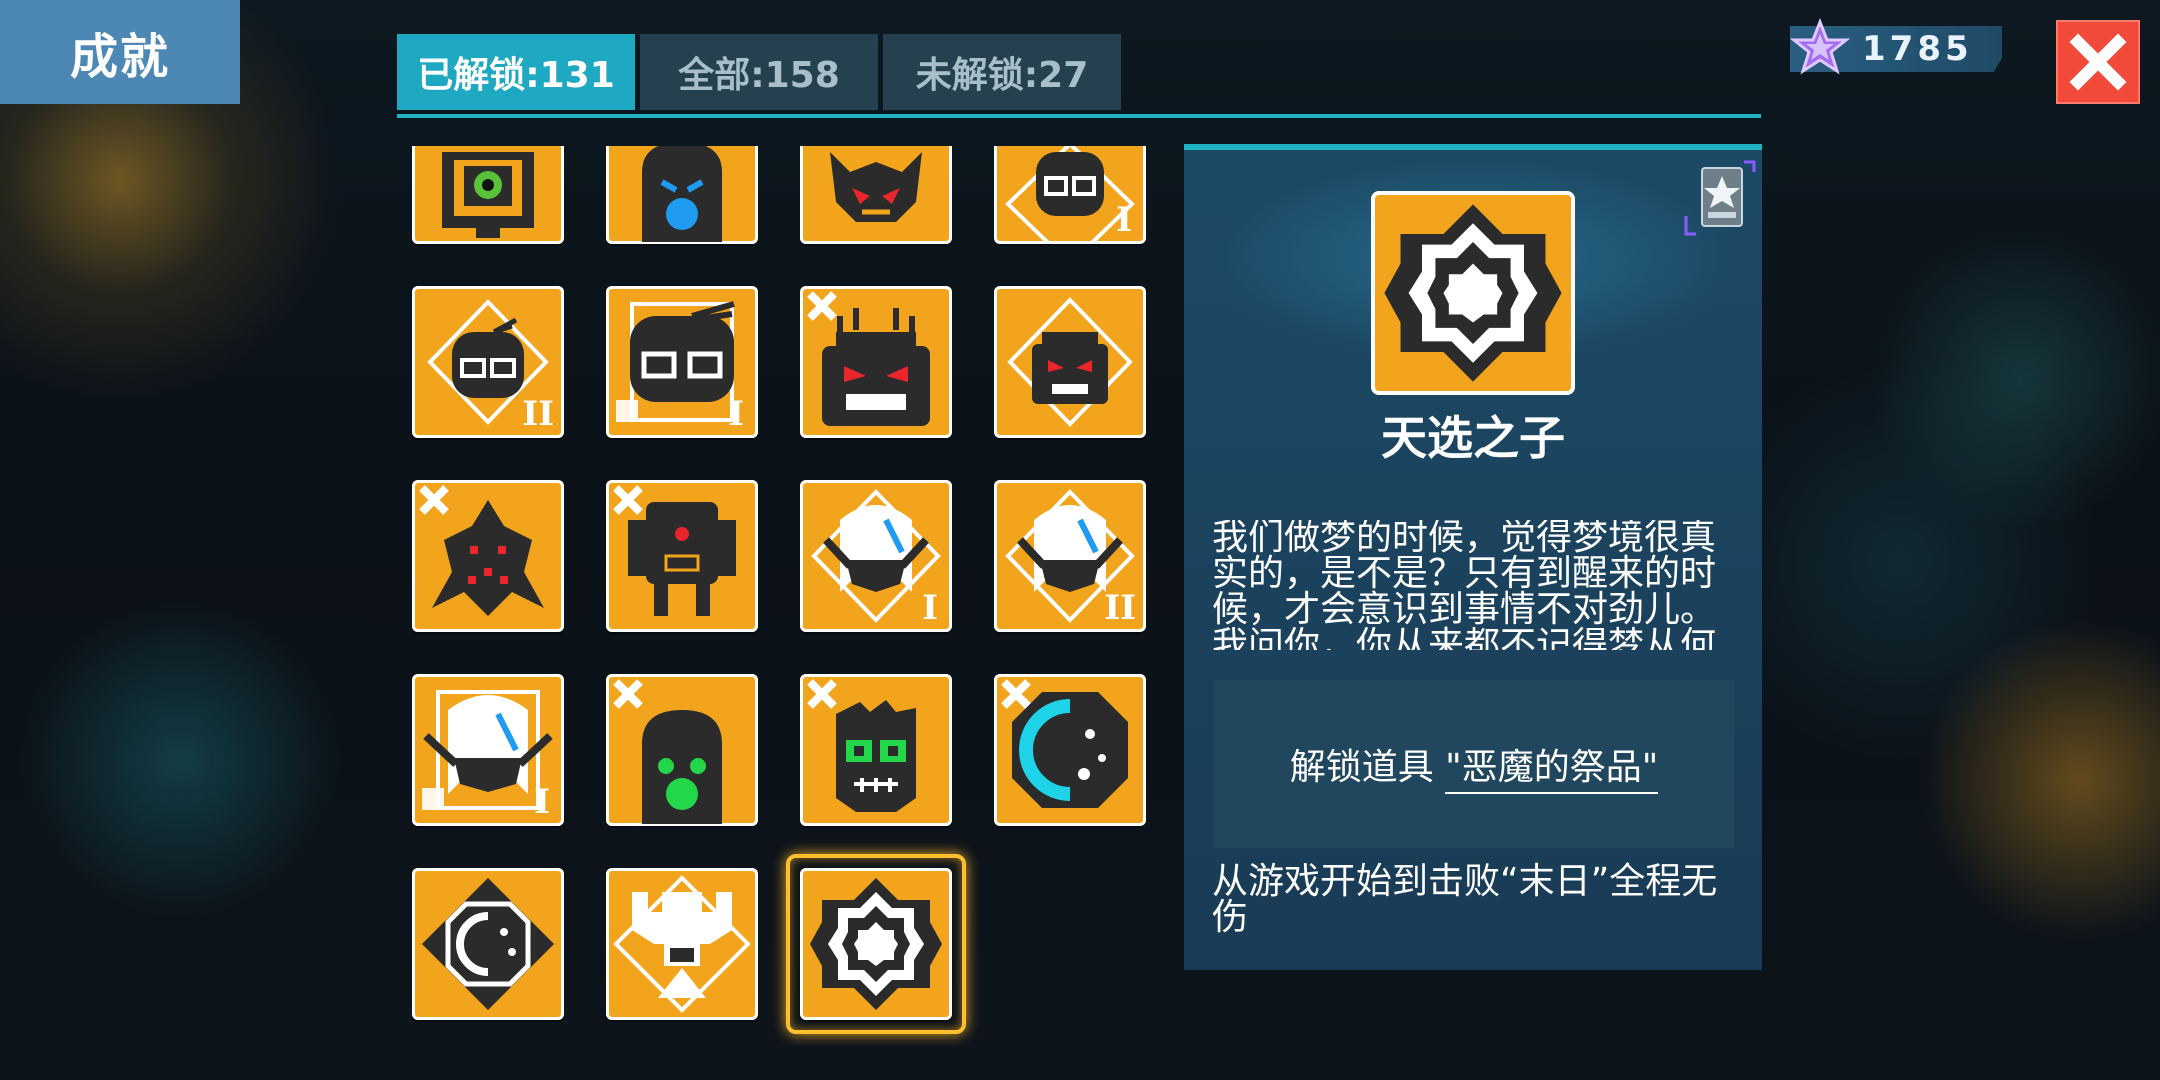  I want to click on close-icon, so click(2098, 62).